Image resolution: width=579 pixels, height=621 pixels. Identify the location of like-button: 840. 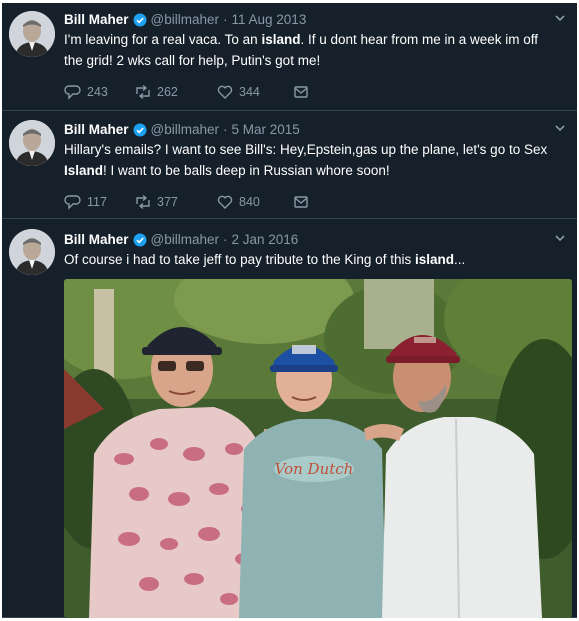
(254, 202).